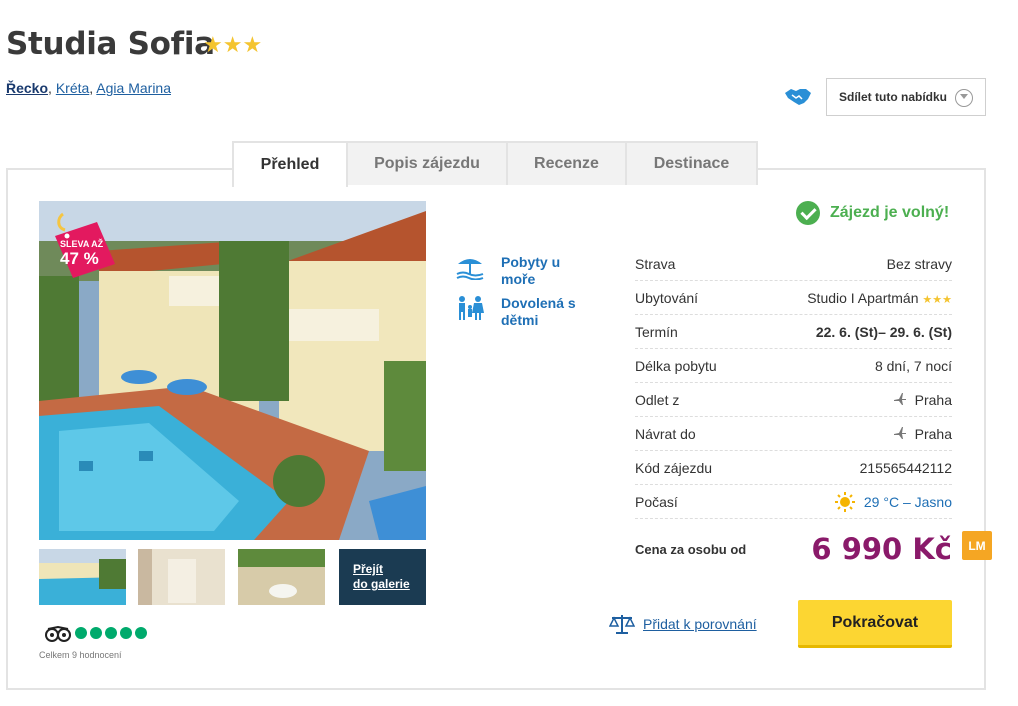  I want to click on tripadvisor-rating, so click(111, 633).